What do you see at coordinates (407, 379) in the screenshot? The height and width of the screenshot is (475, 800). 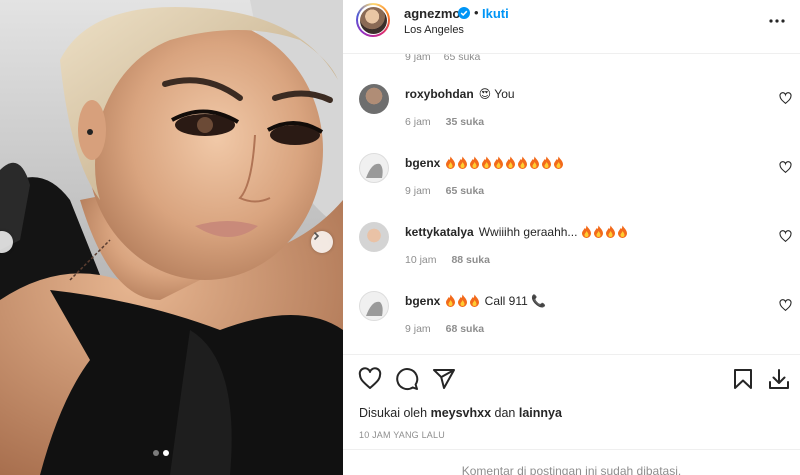 I see `comment-icon` at bounding box center [407, 379].